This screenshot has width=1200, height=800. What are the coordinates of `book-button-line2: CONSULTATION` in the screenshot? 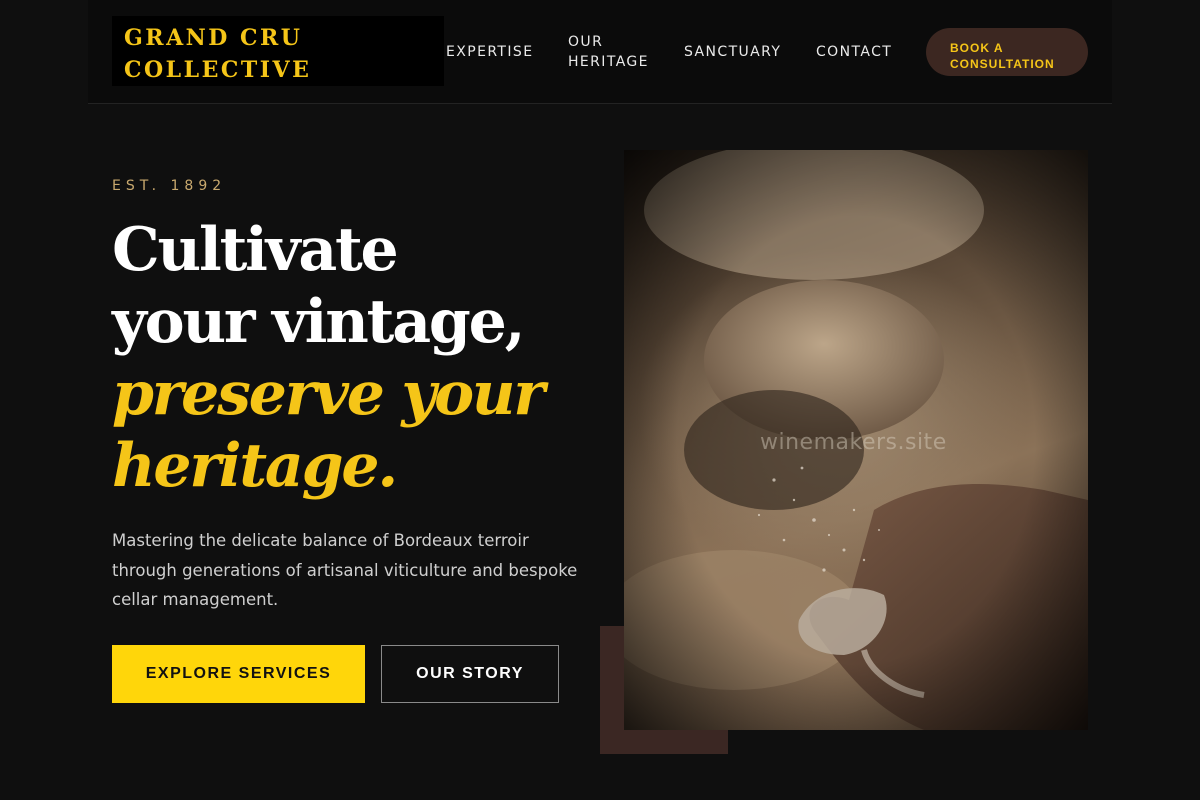 It's located at (1002, 64).